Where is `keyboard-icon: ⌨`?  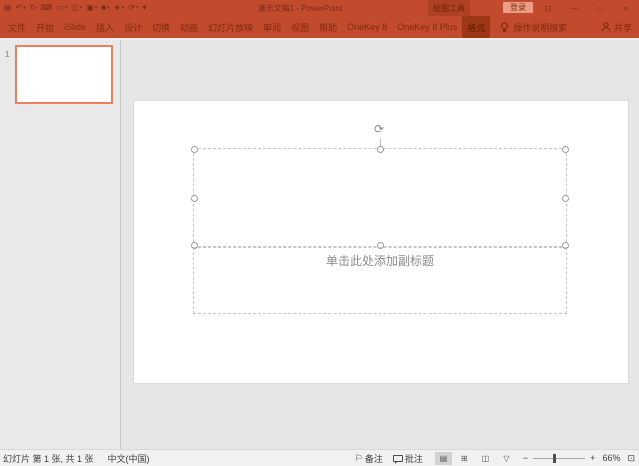 keyboard-icon: ⌨ is located at coordinates (46, 8).